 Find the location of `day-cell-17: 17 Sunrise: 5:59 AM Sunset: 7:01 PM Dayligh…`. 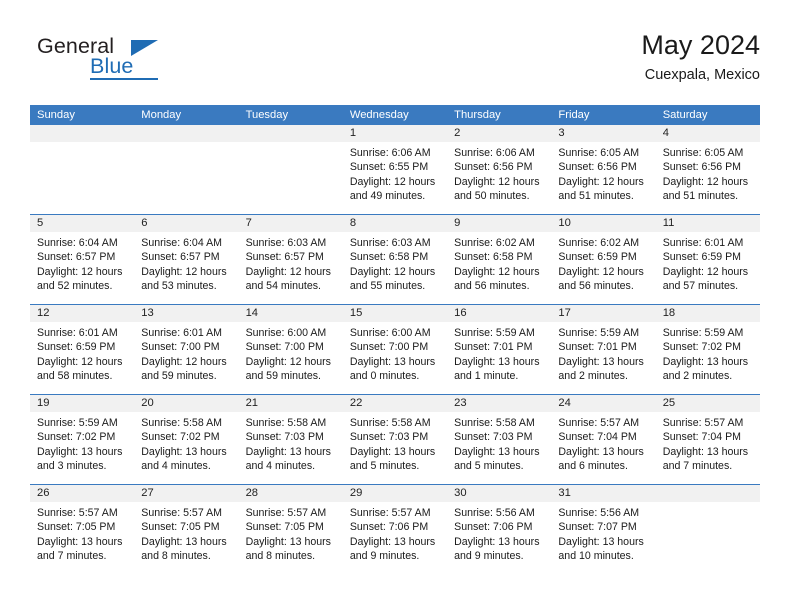

day-cell-17: 17 Sunrise: 5:59 AM Sunset: 7:01 PM Dayligh… is located at coordinates (603, 349).